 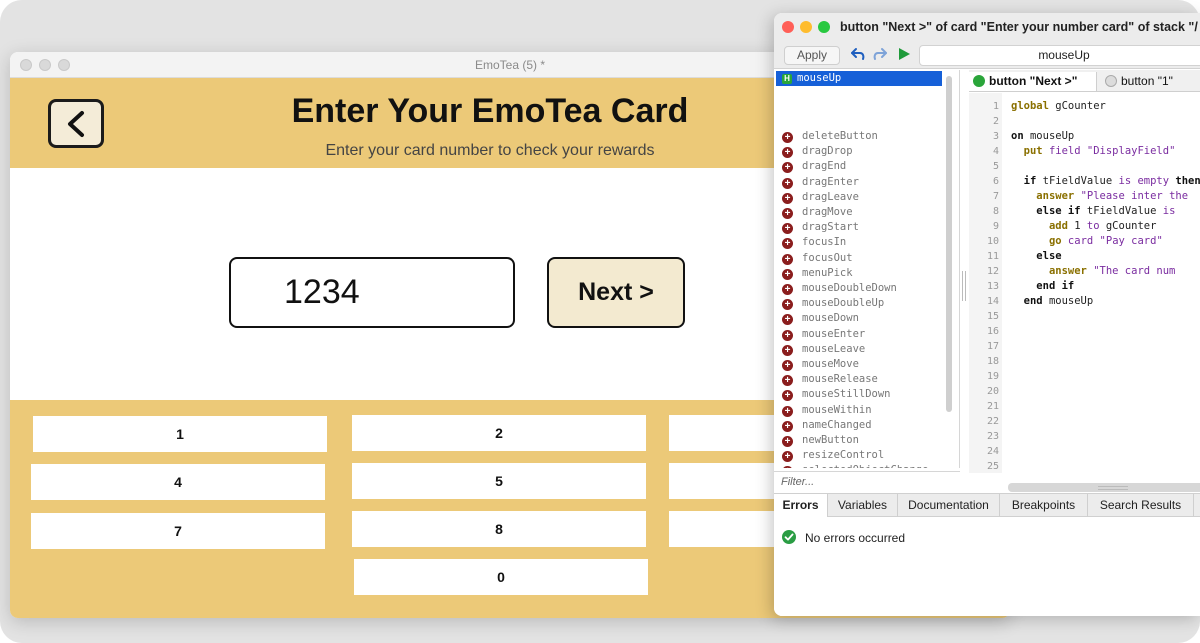 What do you see at coordinates (801, 505) in the screenshot?
I see `tab-errors: Errors` at bounding box center [801, 505].